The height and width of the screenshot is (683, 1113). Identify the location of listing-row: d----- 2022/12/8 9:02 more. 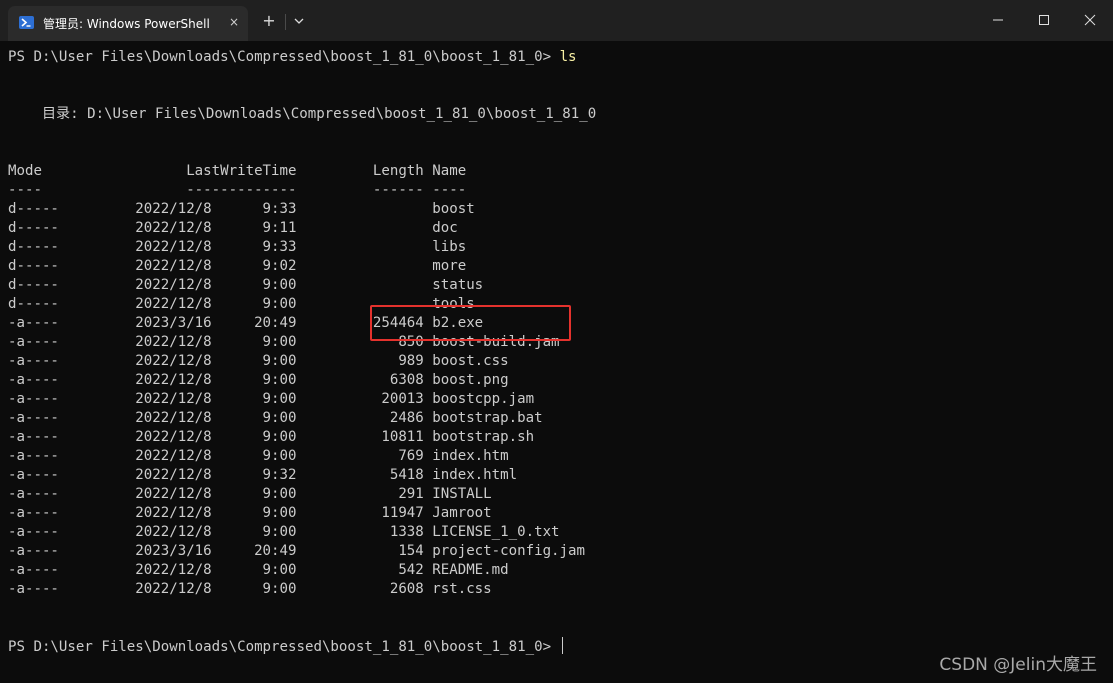
(237, 266).